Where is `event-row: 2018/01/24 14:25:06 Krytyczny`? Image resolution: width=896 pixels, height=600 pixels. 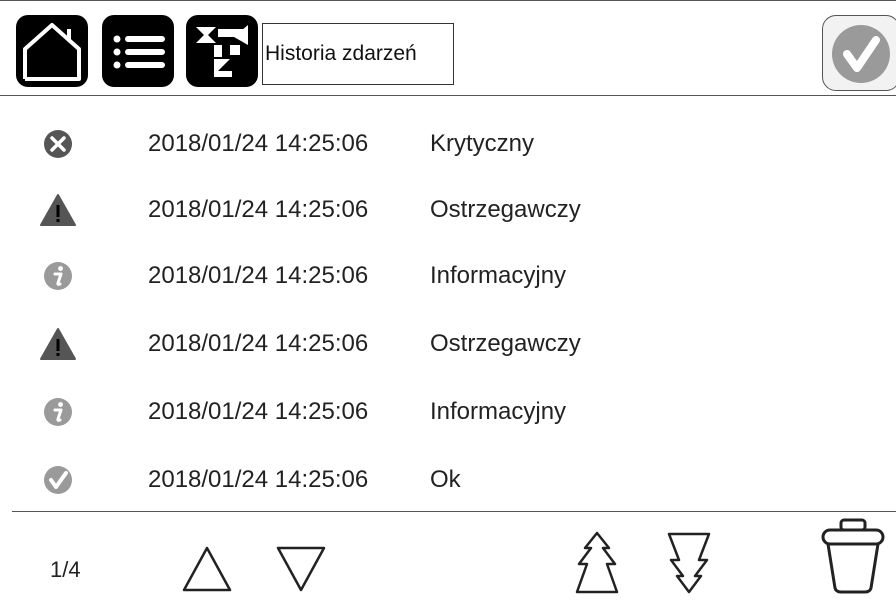 event-row: 2018/01/24 14:25:06 Krytyczny is located at coordinates (448, 144).